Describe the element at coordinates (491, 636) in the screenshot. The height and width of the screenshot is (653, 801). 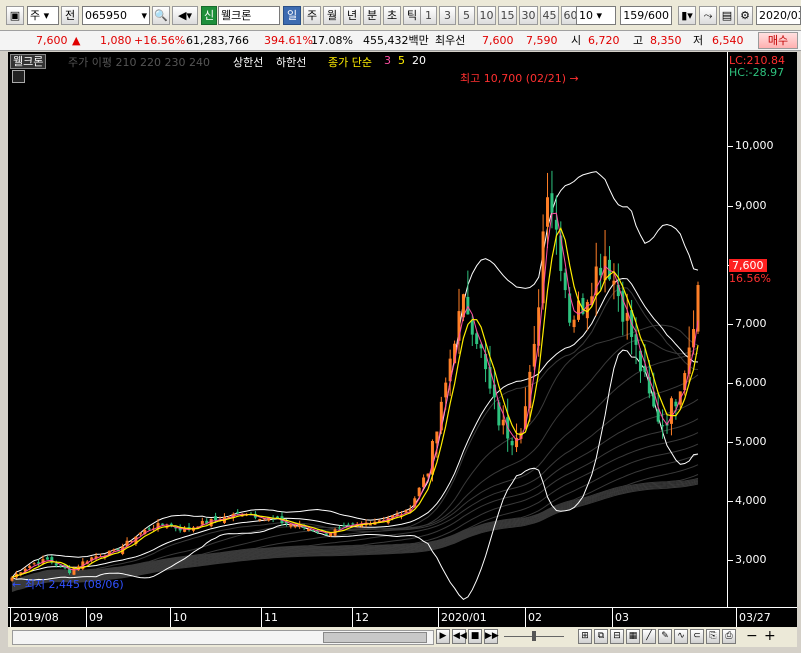
I see `last-page-icon: ▶▶` at that location.